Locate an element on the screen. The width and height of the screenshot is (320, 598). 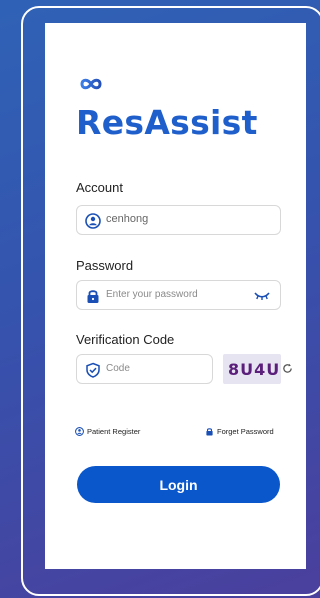
captcha-text: 8U4U is located at coordinates (254, 369).